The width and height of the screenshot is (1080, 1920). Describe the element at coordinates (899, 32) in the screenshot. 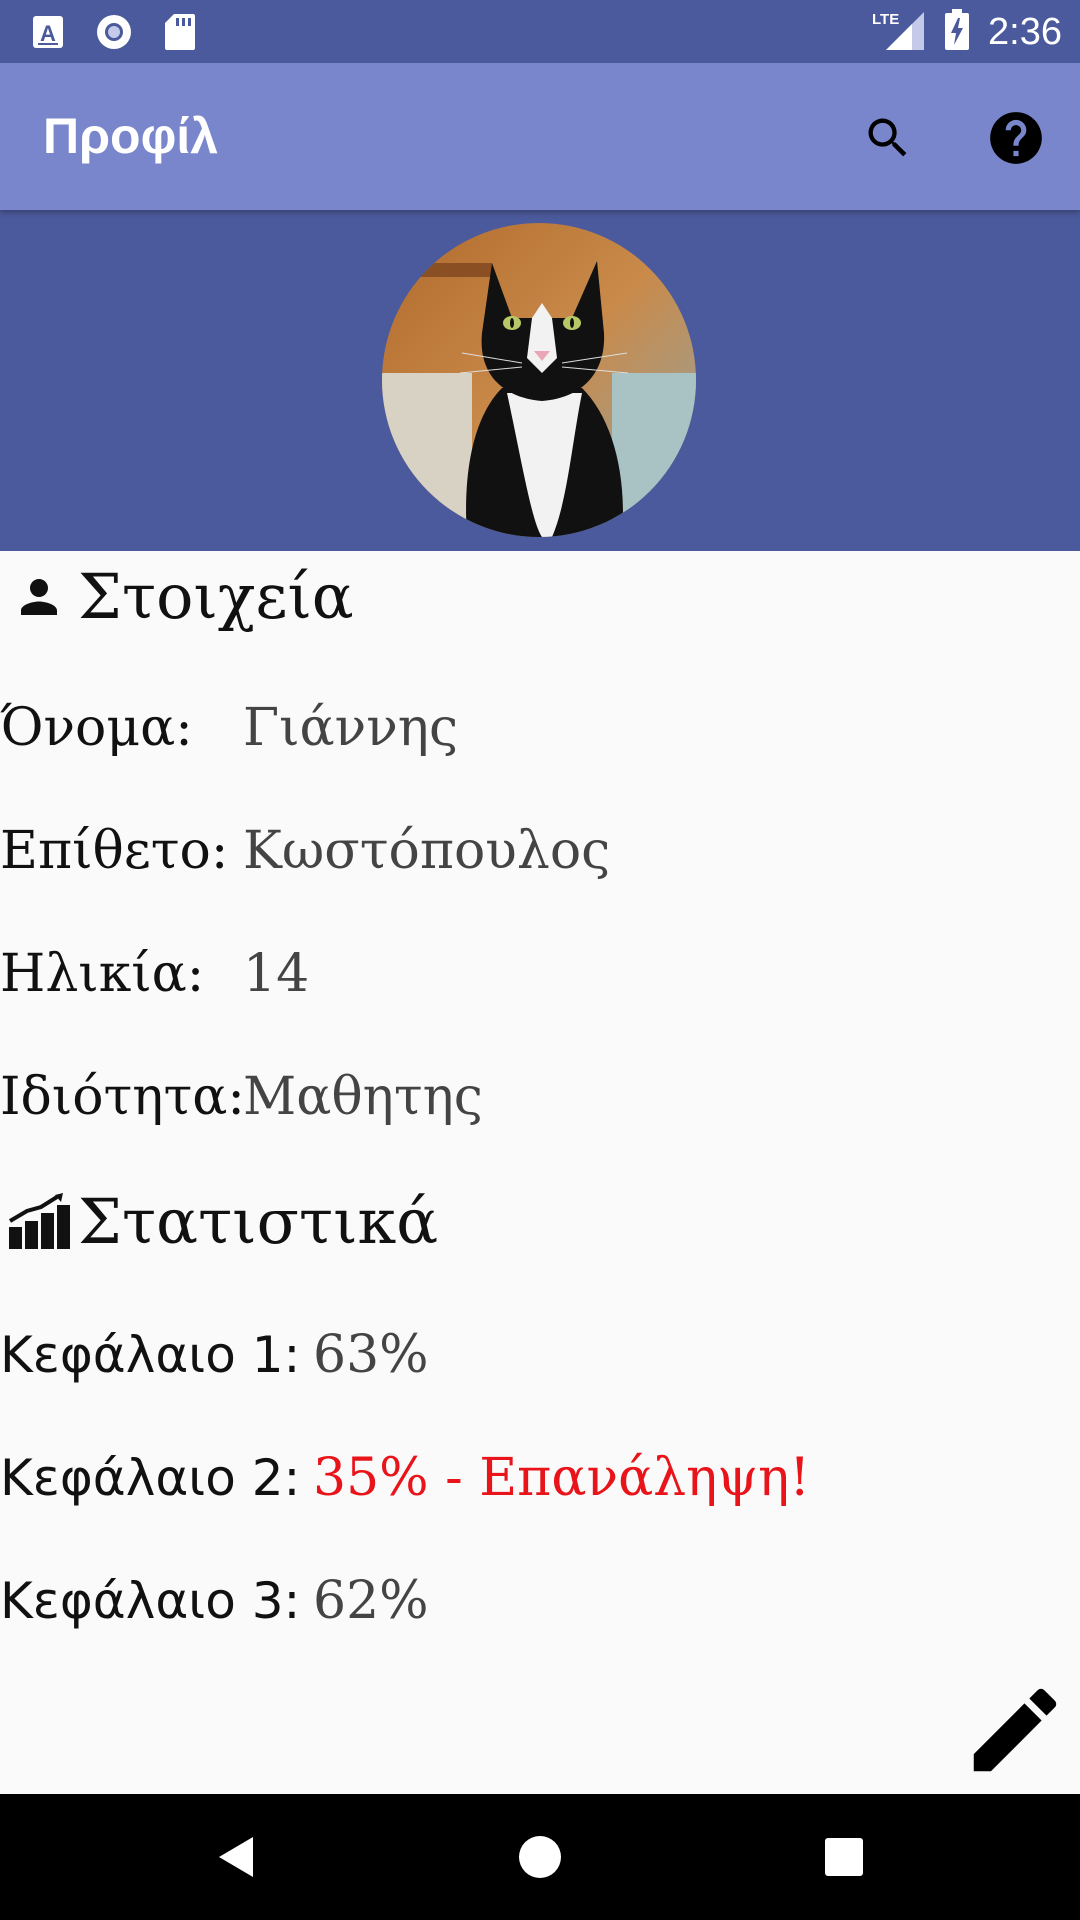

I see `signal-icon: LTE` at that location.